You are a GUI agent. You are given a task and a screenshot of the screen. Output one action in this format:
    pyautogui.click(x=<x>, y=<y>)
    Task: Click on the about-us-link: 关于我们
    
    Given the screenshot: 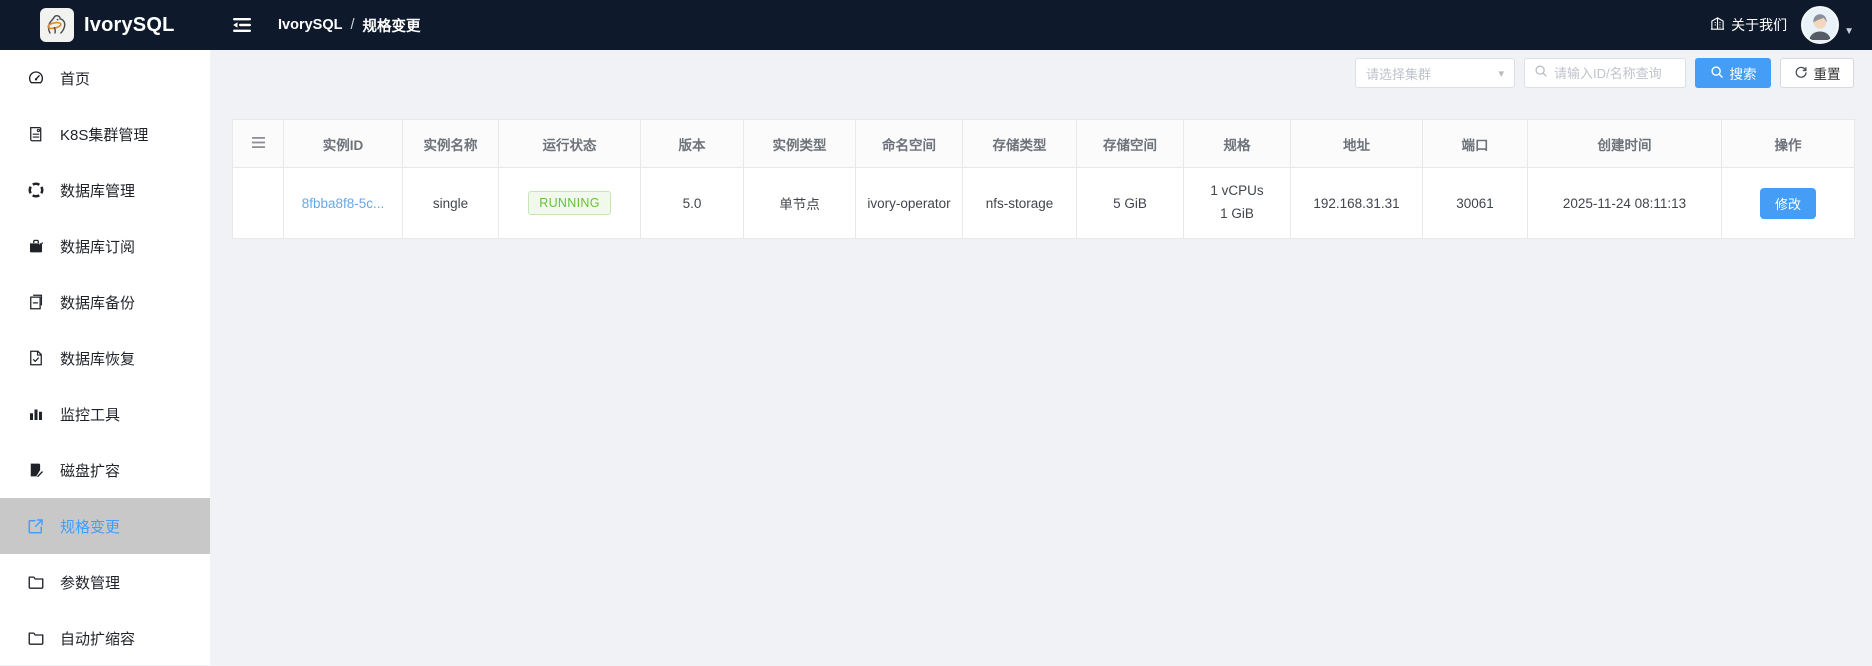 What is the action you would take?
    pyautogui.click(x=1748, y=25)
    